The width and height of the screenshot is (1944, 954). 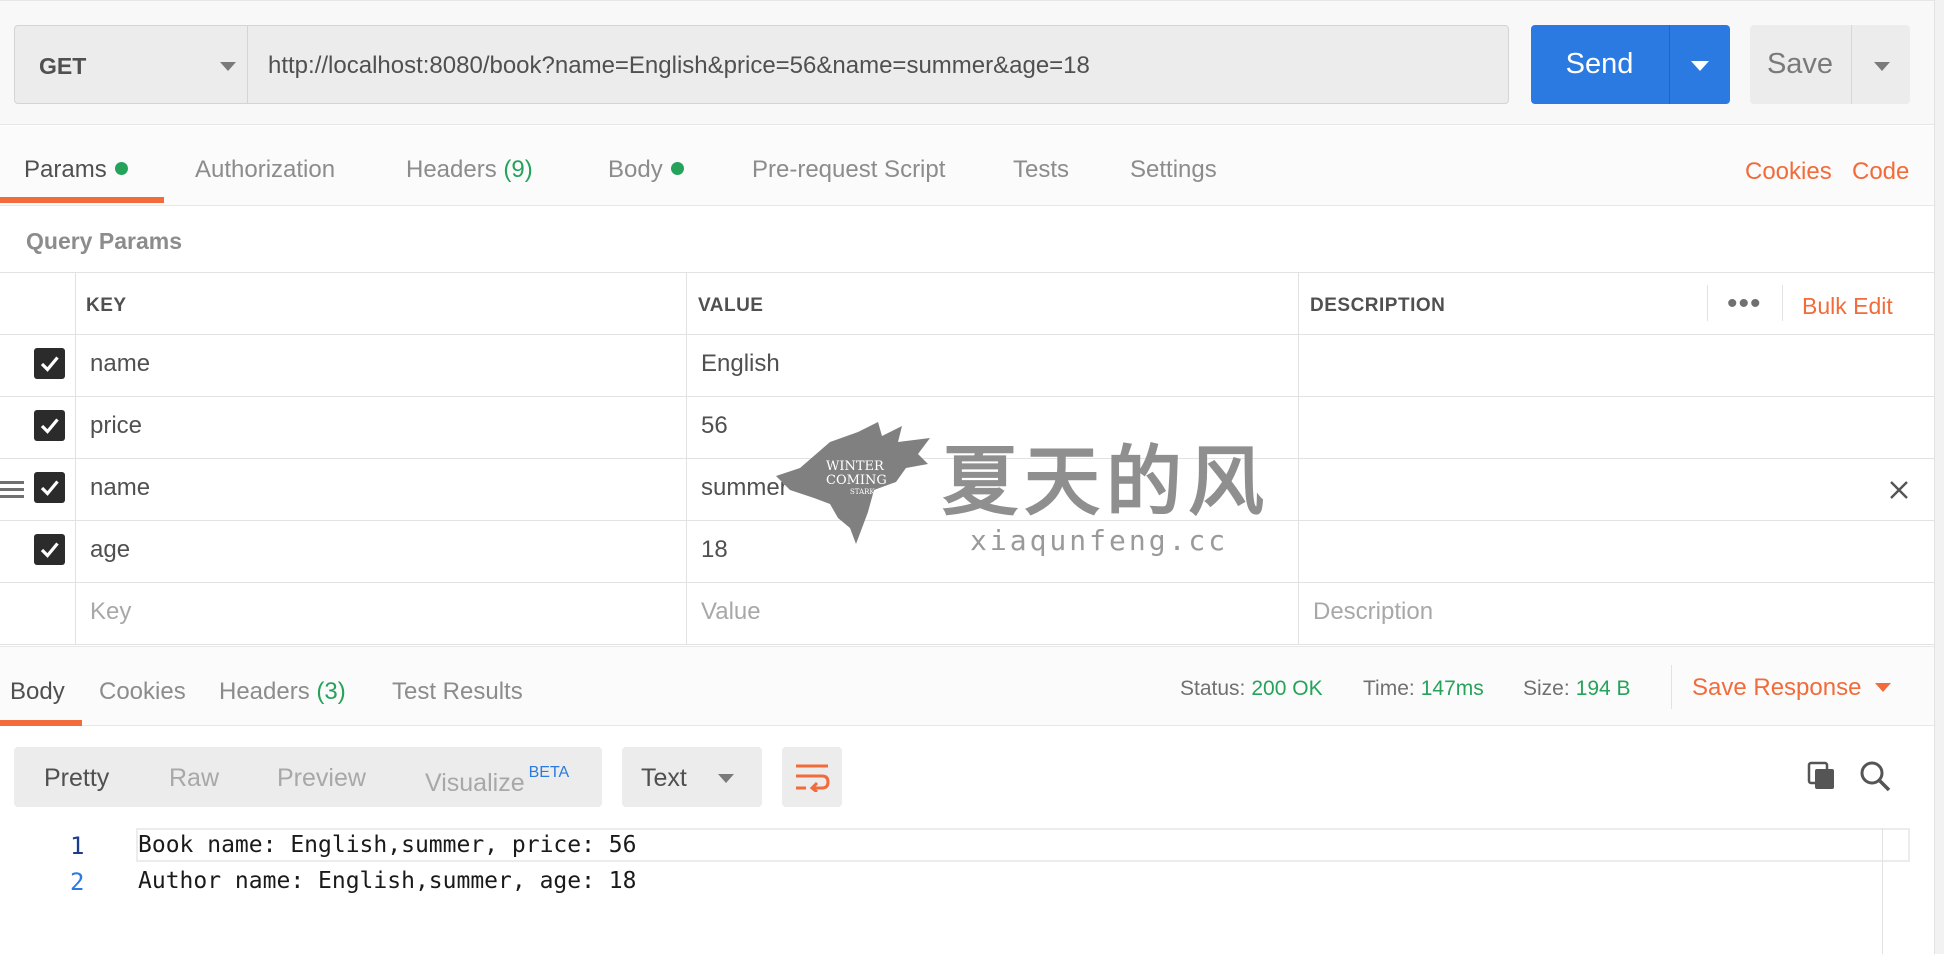 I want to click on new-description-input: Description, so click(x=1373, y=612).